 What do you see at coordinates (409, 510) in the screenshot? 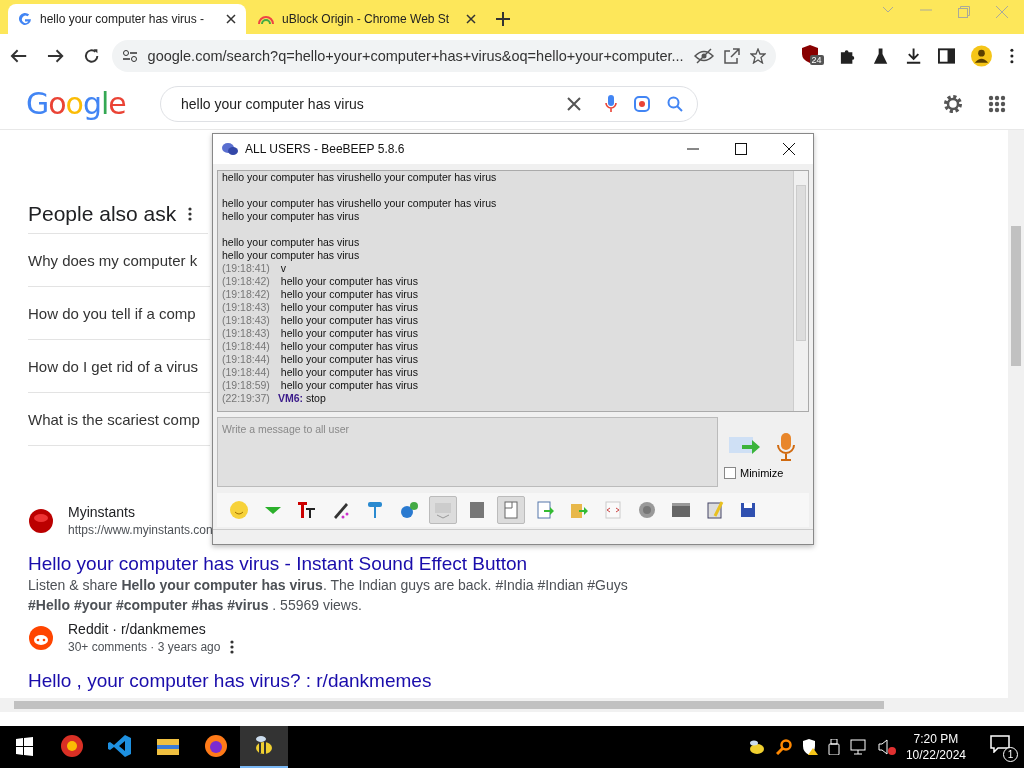
I see `gears-icon` at bounding box center [409, 510].